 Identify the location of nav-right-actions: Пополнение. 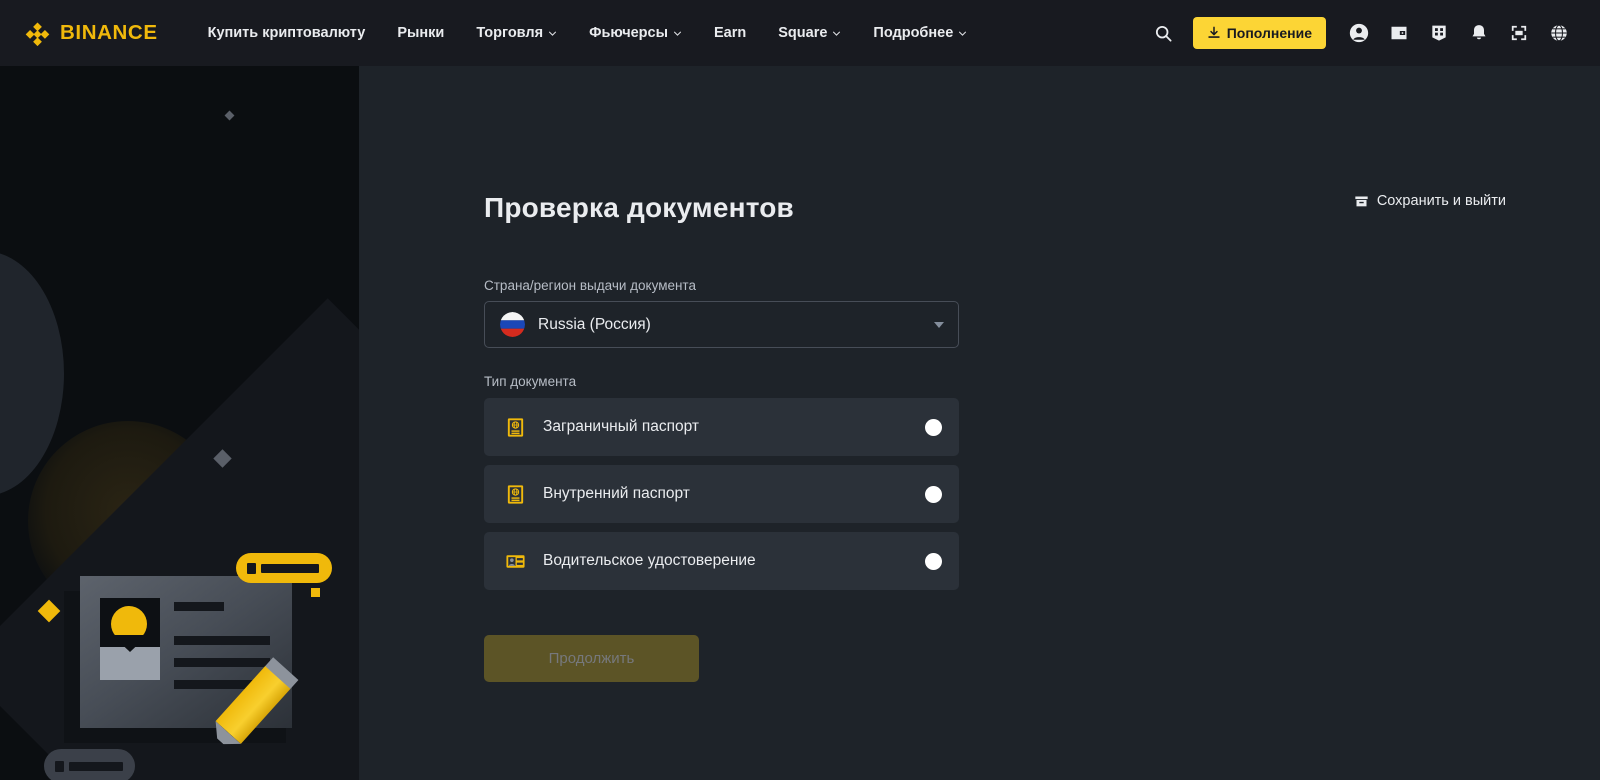
(1361, 33).